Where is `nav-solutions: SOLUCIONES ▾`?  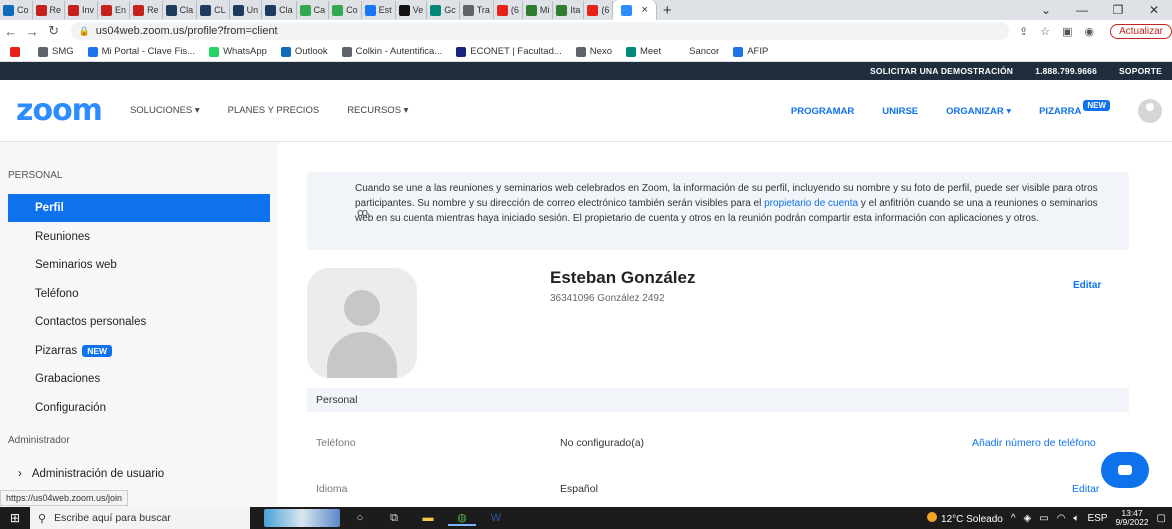
nav-solutions: SOLUCIONES ▾ is located at coordinates (165, 110).